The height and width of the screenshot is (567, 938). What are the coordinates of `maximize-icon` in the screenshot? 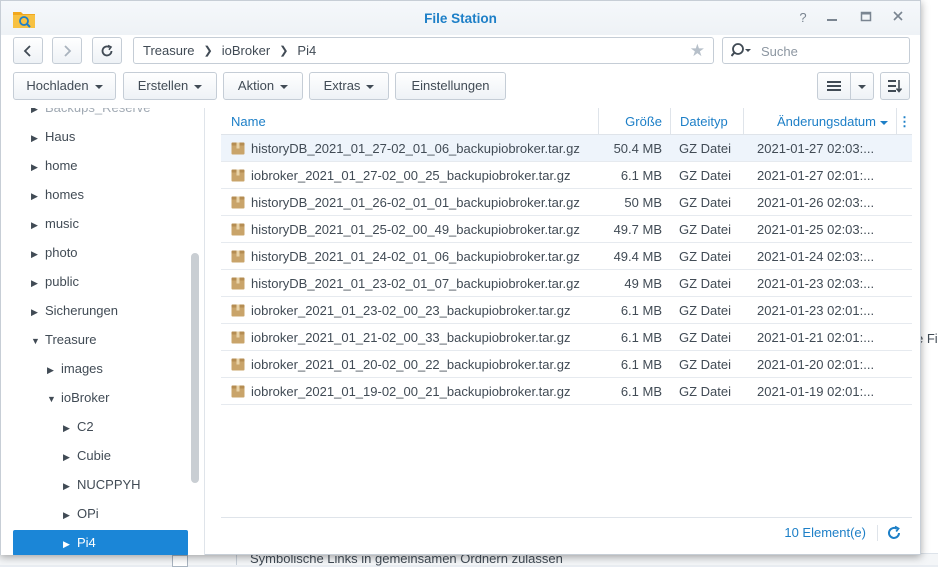 It's located at (866, 18).